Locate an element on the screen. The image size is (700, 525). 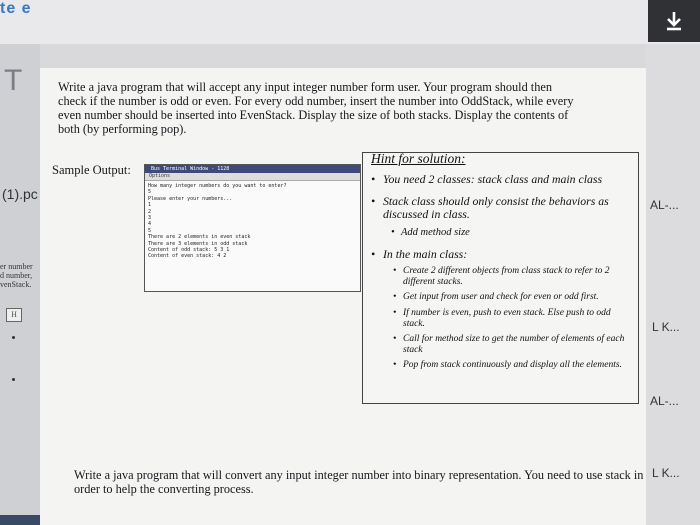
console-menu: Options is located at coordinates (252, 177).